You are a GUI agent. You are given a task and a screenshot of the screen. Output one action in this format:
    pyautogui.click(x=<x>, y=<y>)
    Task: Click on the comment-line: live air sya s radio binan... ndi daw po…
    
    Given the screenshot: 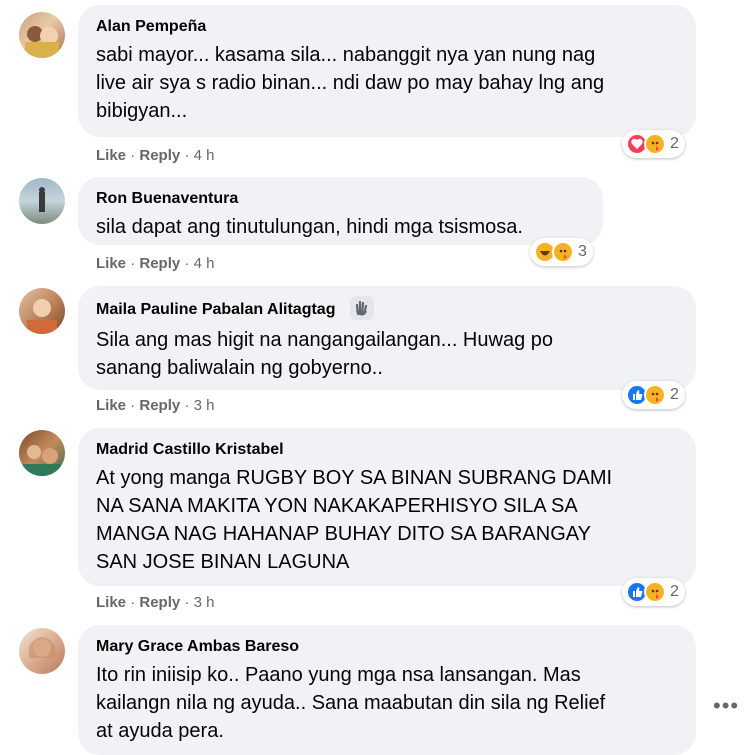 What is the action you would take?
    pyautogui.click(x=350, y=83)
    